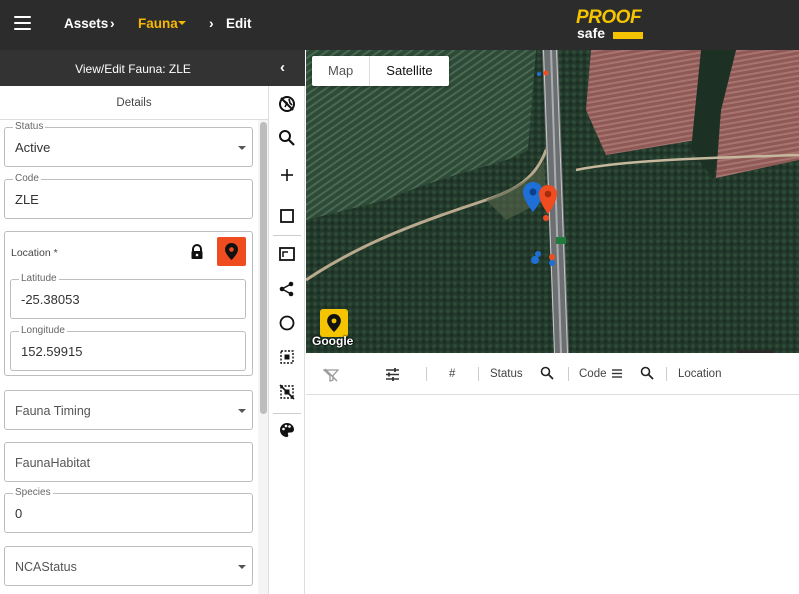 This screenshot has width=799, height=594. Describe the element at coordinates (22, 23) in the screenshot. I see `hamburger-menu-icon` at that location.